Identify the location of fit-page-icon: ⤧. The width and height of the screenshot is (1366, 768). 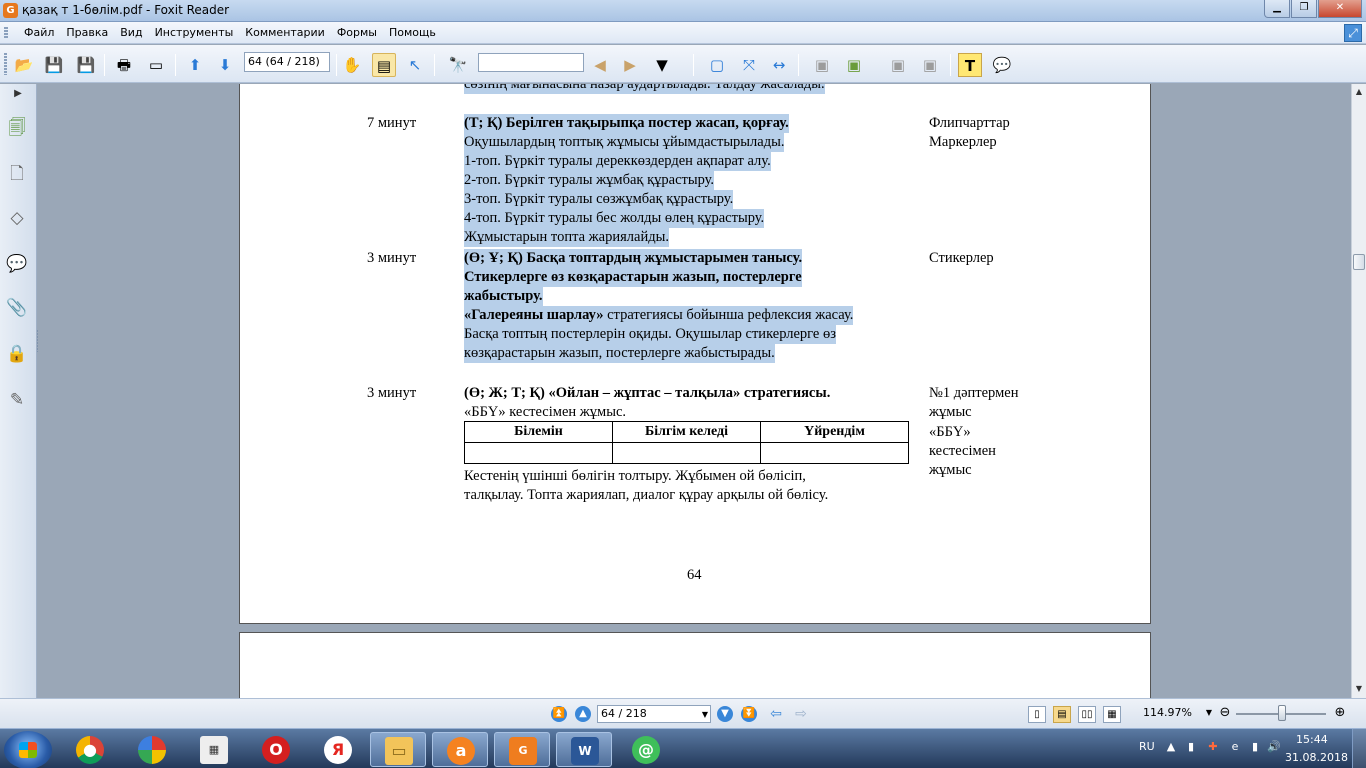
(749, 65).